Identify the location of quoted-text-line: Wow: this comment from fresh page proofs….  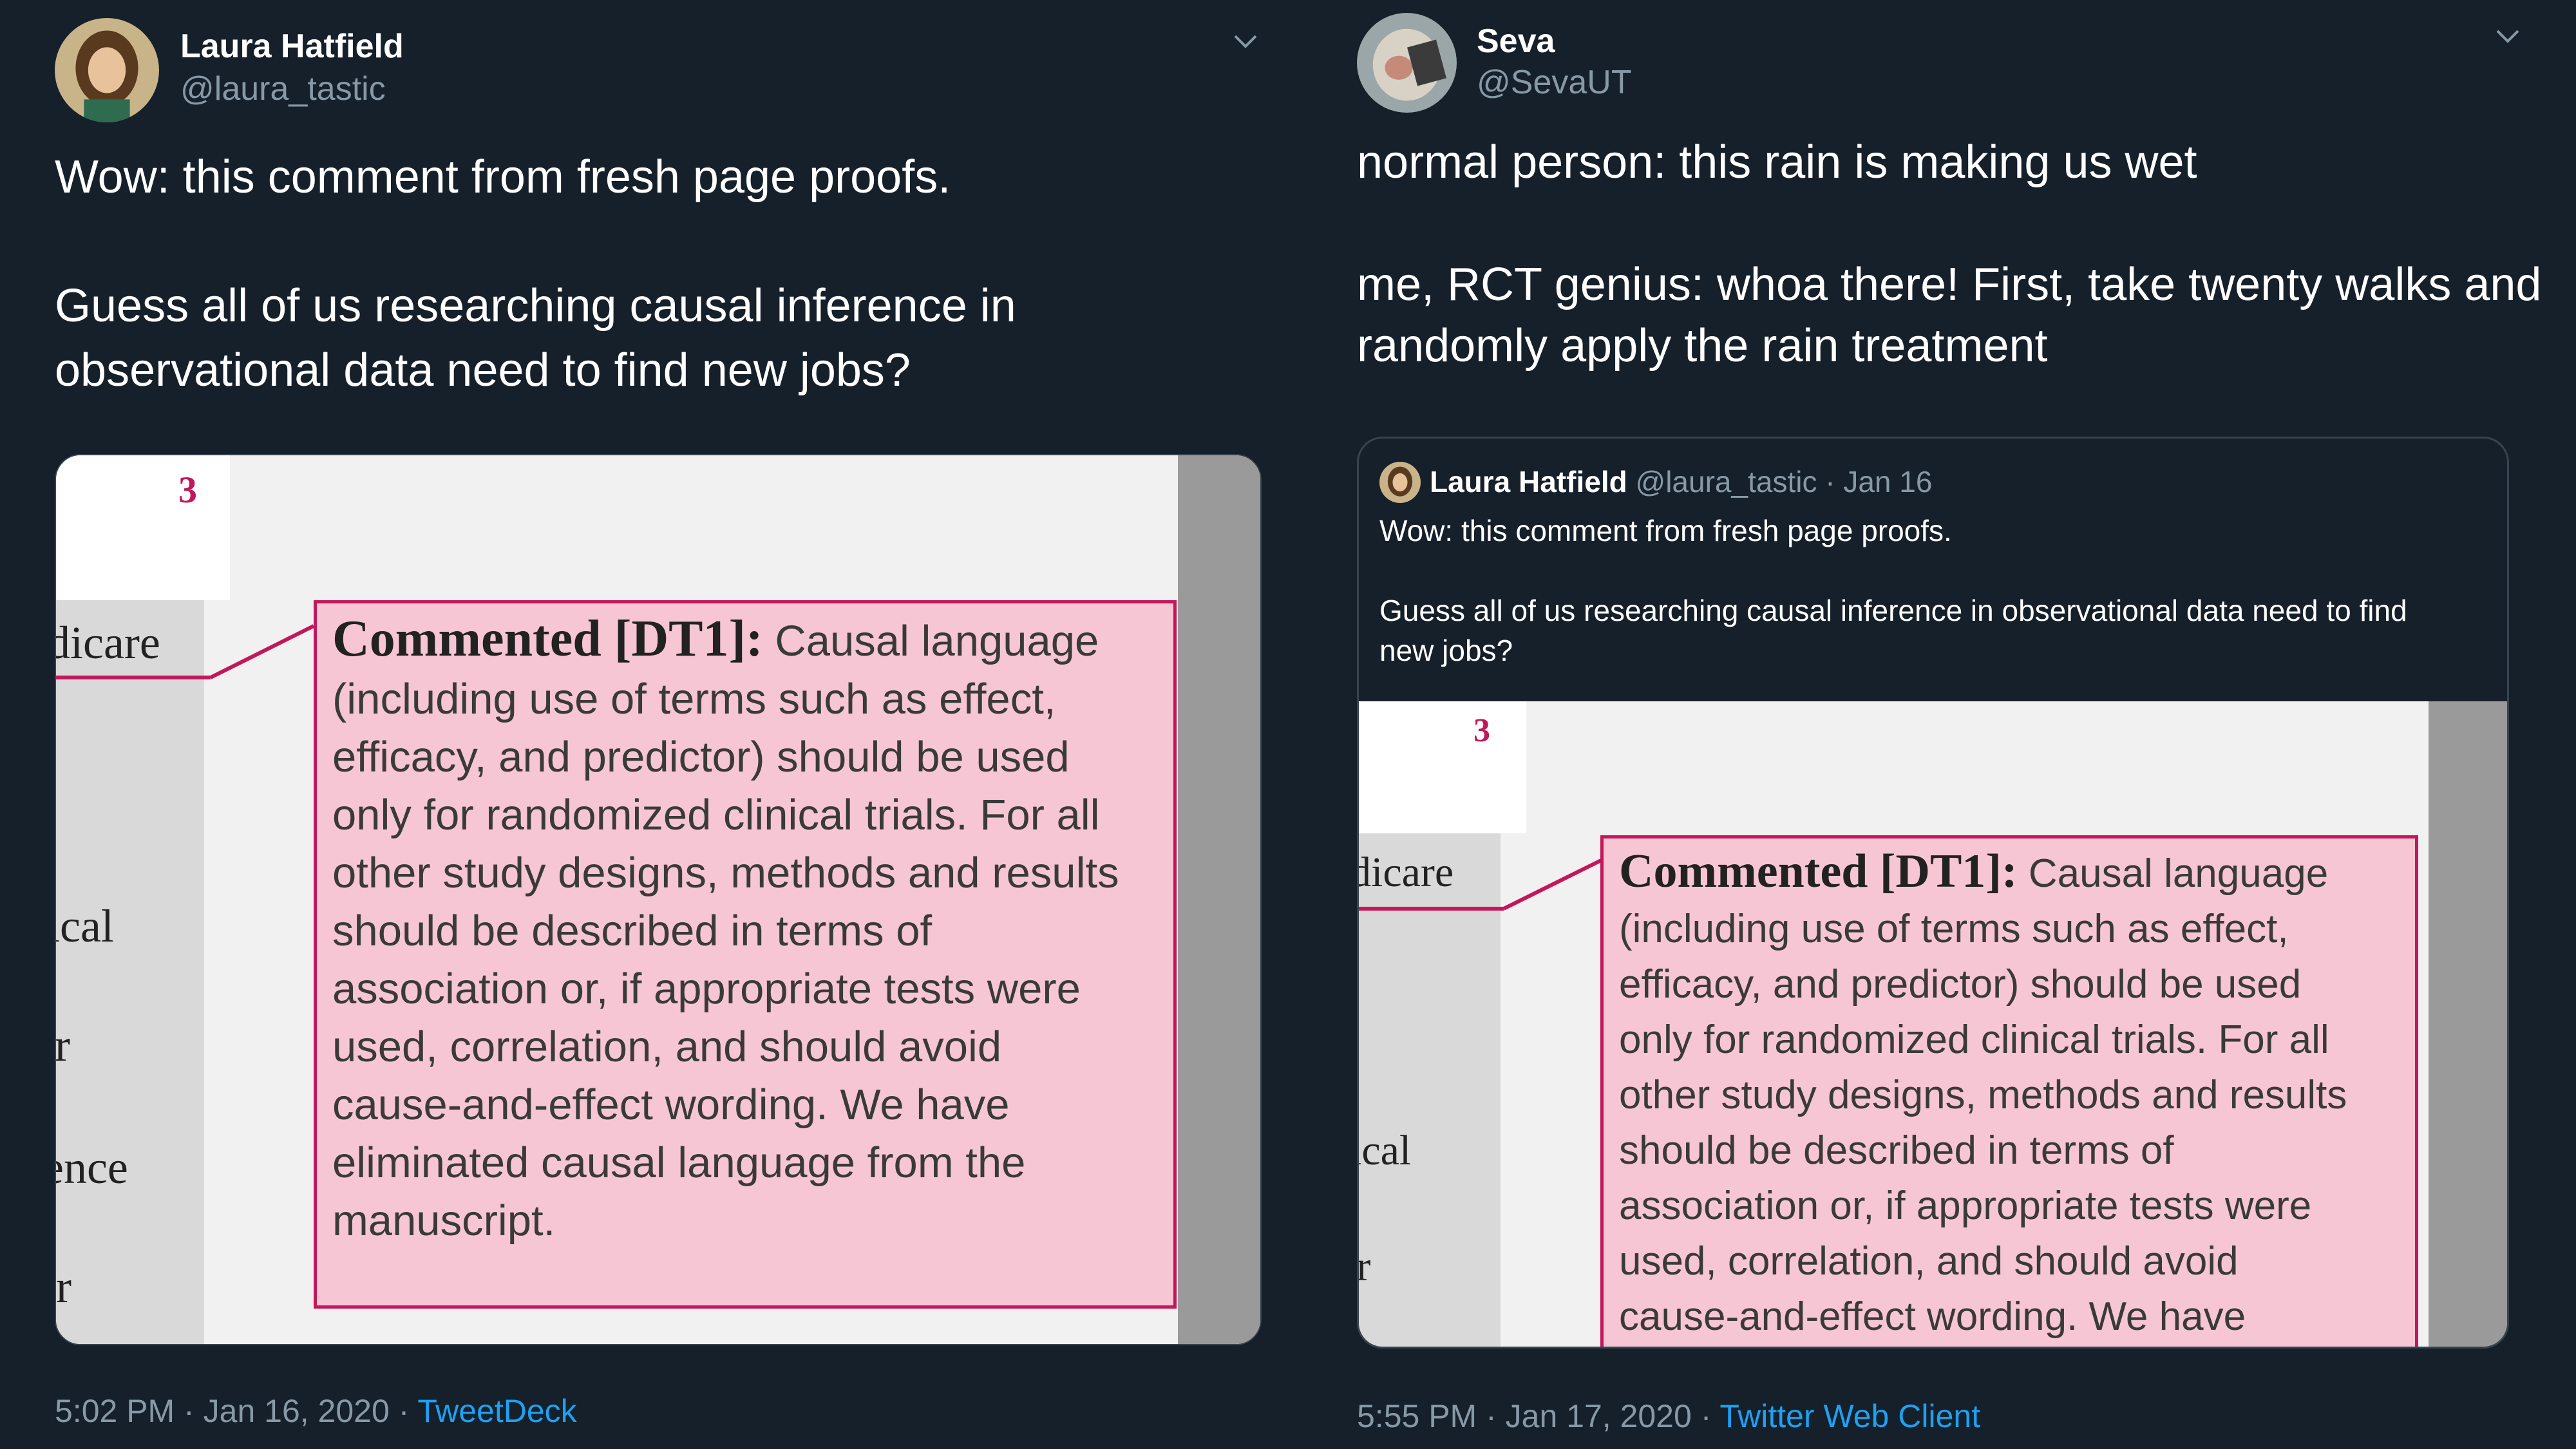
(1665, 530).